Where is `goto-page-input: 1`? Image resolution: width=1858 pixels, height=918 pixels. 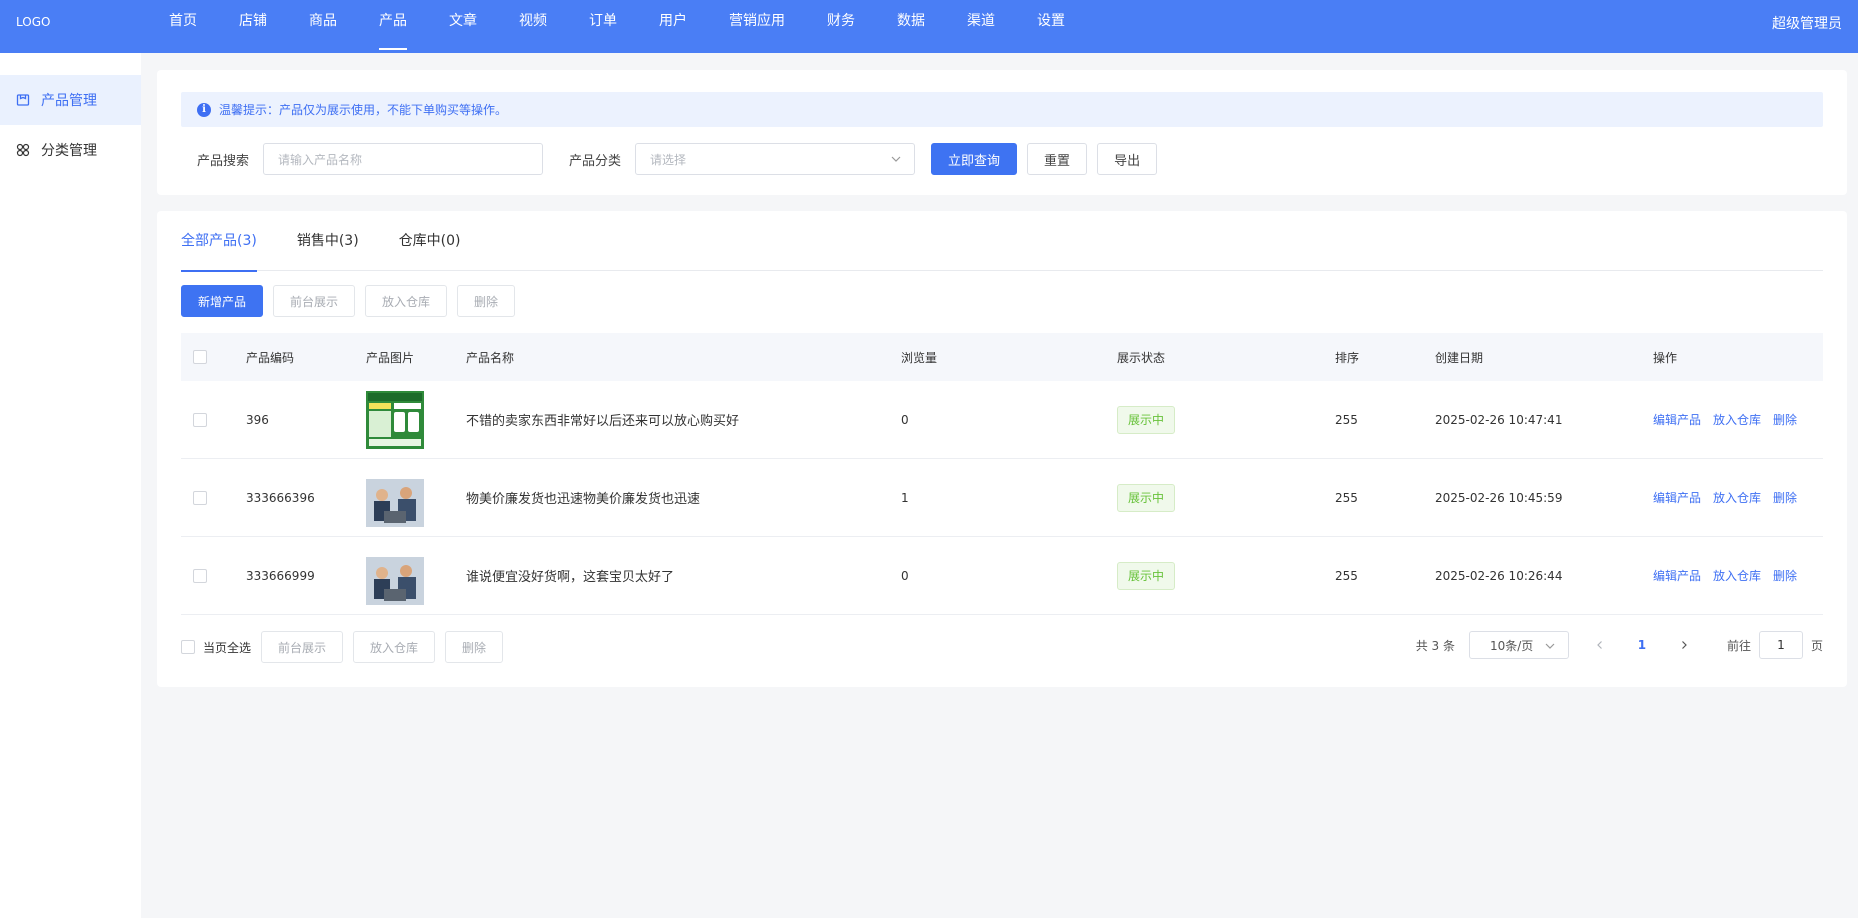
goto-page-input: 1 is located at coordinates (1780, 645).